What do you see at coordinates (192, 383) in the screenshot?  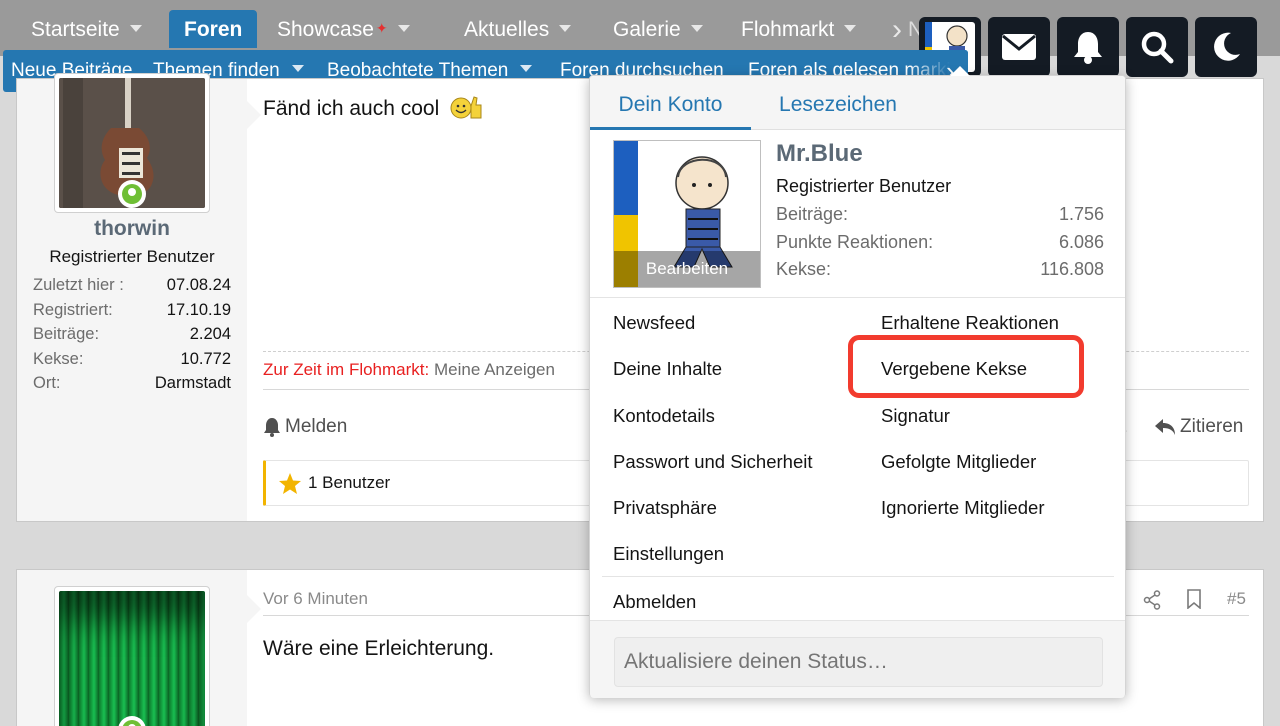 I see `stat-value: Darmstadt` at bounding box center [192, 383].